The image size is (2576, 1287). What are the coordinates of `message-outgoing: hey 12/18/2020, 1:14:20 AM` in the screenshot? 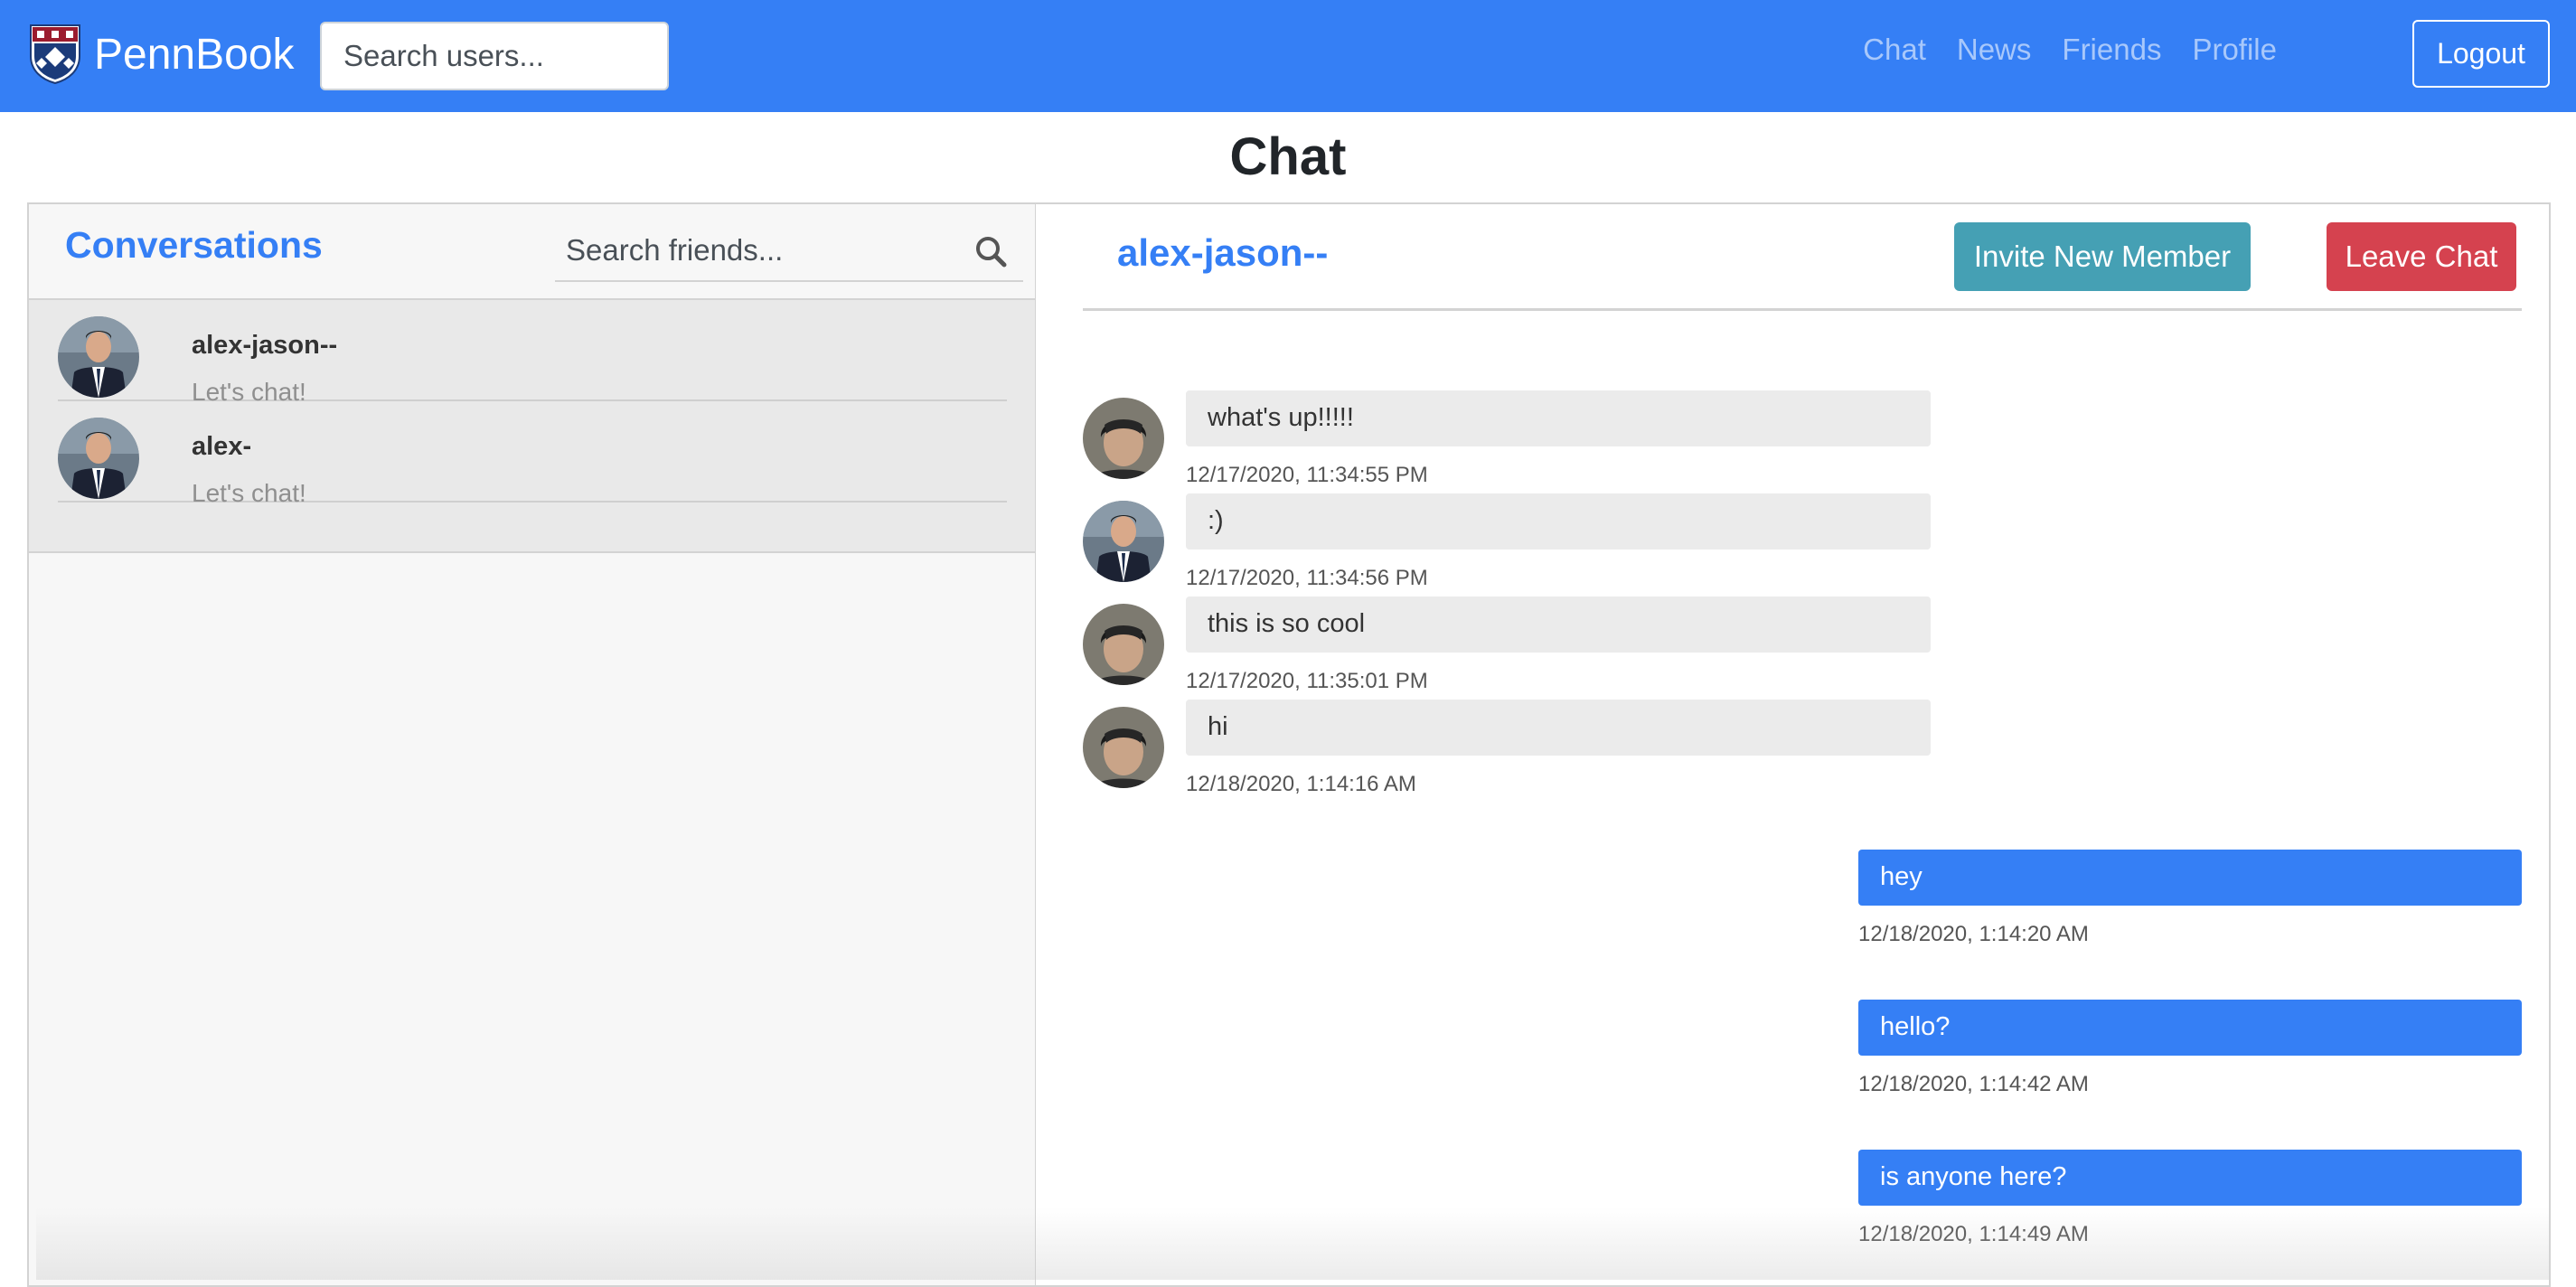 It's located at (2190, 899).